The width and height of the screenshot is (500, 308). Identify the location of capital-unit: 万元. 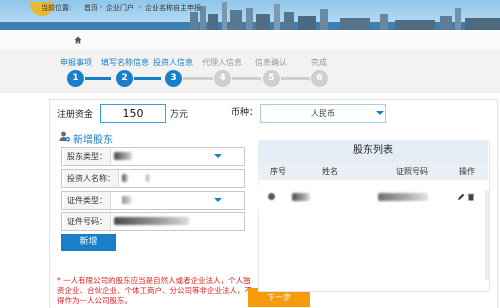
(179, 115).